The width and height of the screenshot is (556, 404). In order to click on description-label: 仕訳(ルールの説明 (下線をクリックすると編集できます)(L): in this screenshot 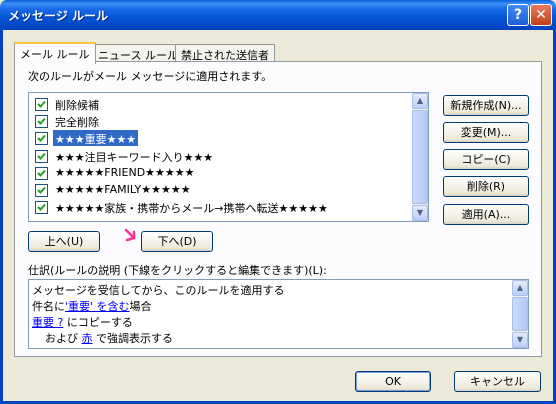, I will do `click(177, 270)`.